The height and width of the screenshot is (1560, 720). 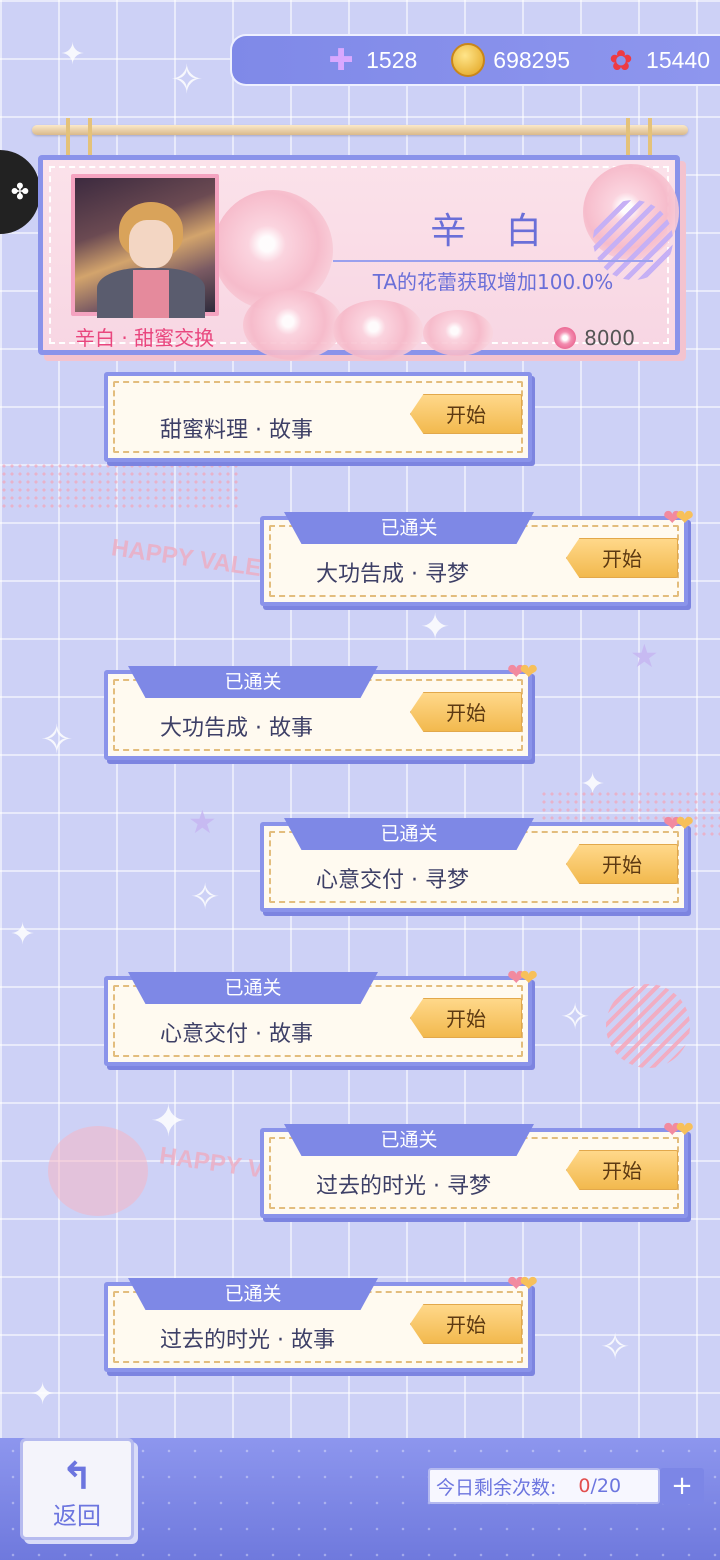 What do you see at coordinates (682, 1486) in the screenshot?
I see `add-attempts-button: +` at bounding box center [682, 1486].